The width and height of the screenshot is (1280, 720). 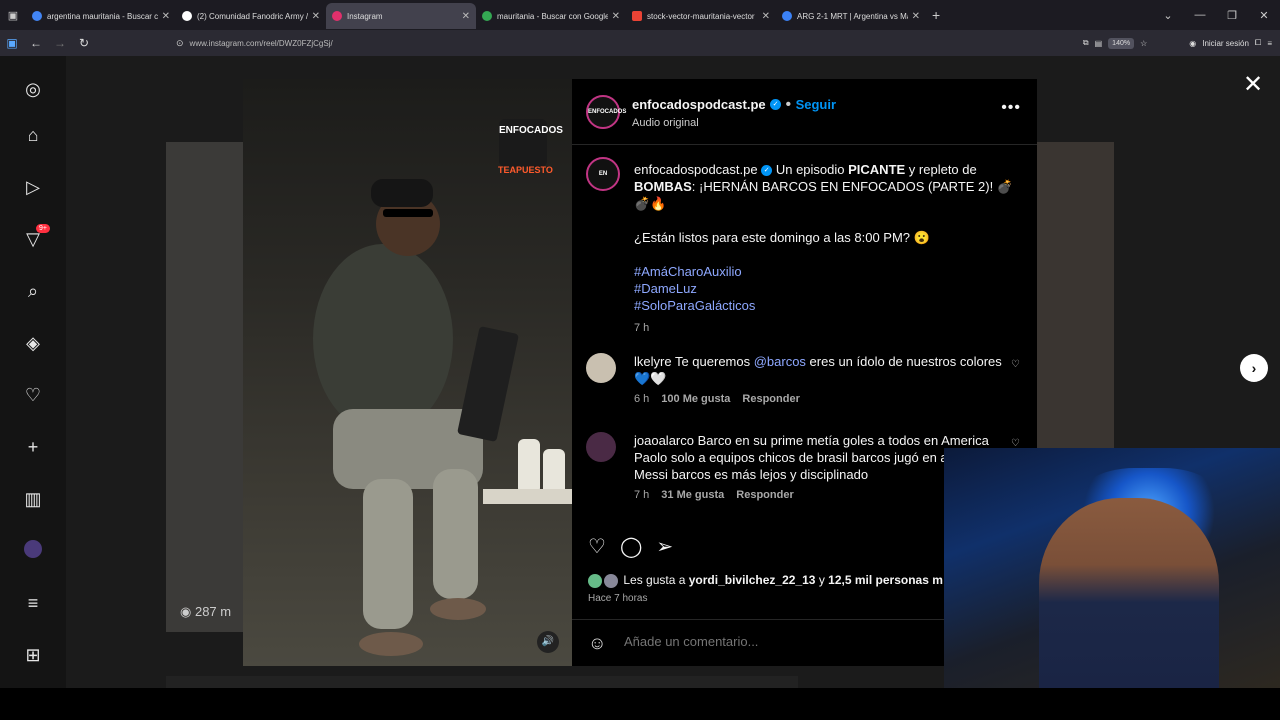 I want to click on comment-icon: ◯, so click(x=631, y=546).